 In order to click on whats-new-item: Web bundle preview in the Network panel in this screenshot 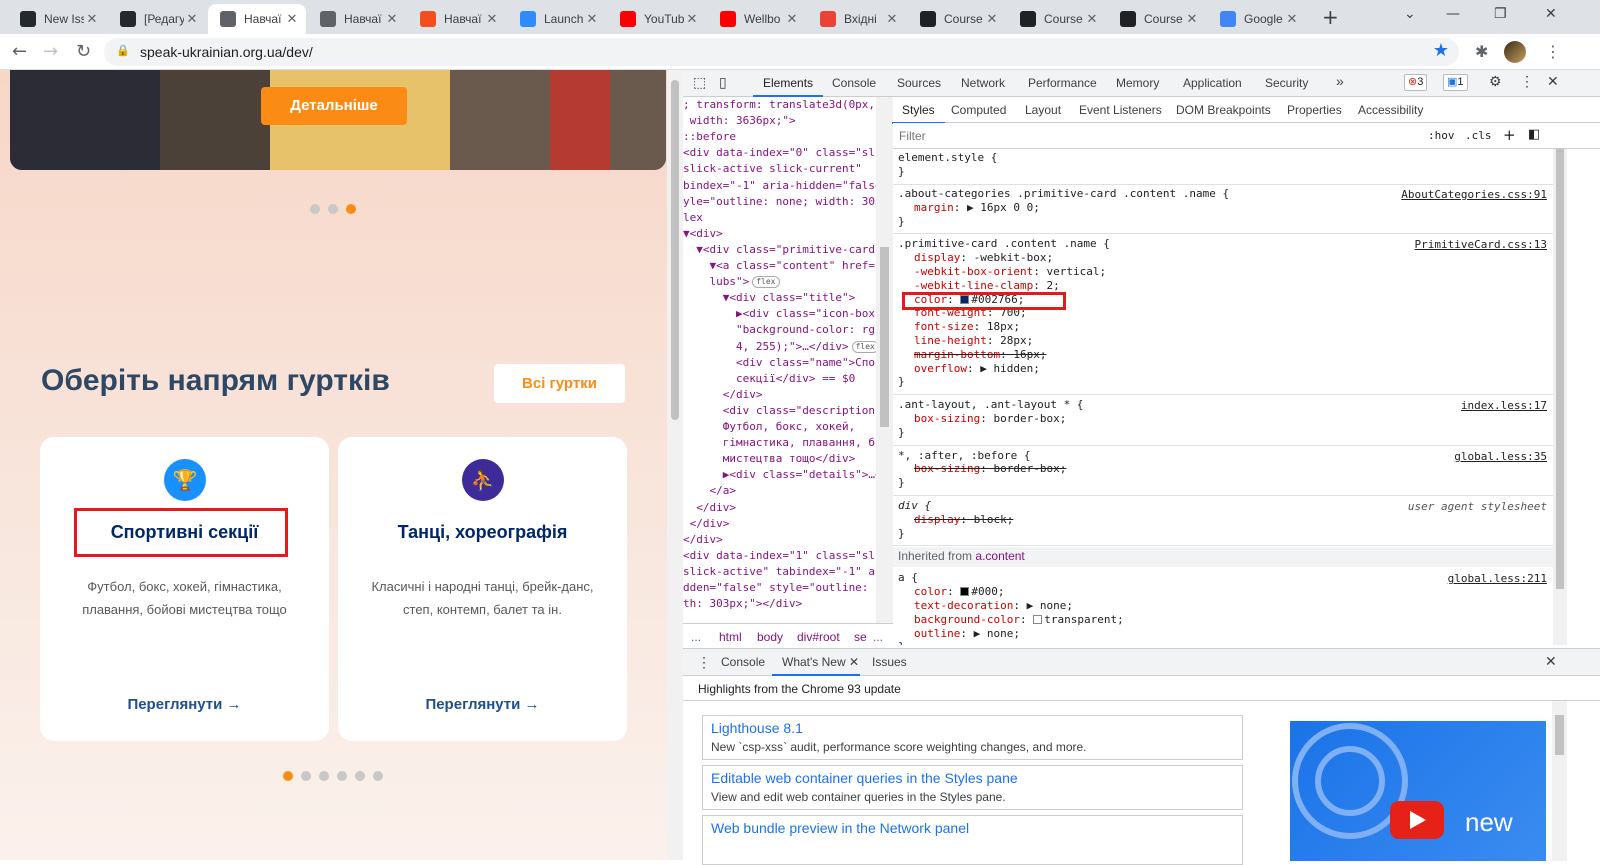, I will do `click(972, 840)`.